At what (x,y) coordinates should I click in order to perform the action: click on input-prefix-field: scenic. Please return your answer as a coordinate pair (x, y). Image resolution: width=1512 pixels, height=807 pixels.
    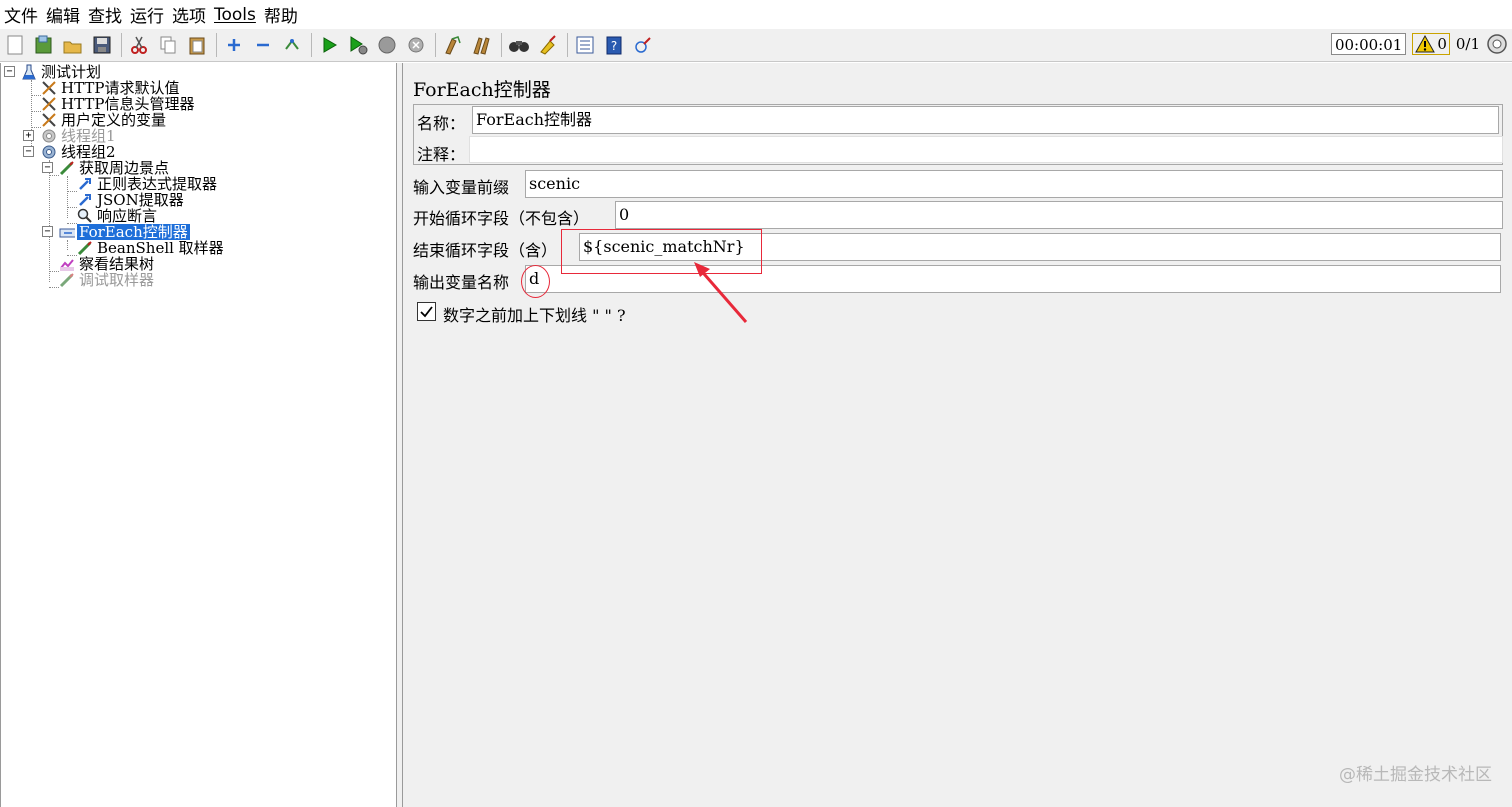
    Looking at the image, I should click on (1014, 184).